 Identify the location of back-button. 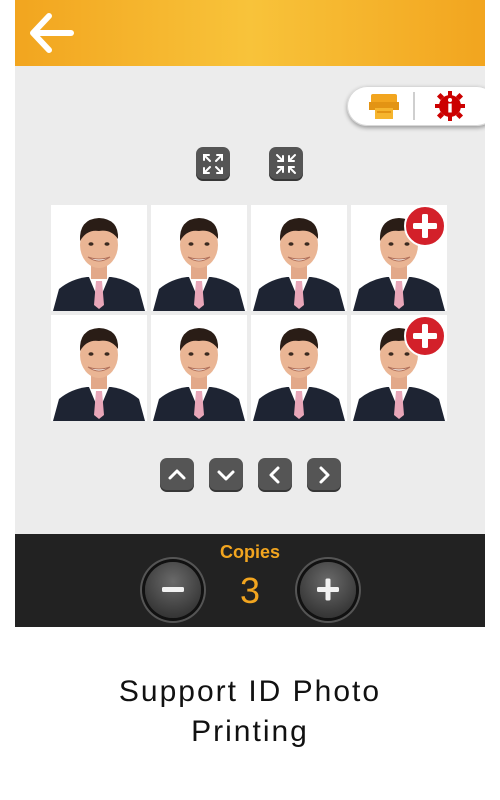
(52, 33).